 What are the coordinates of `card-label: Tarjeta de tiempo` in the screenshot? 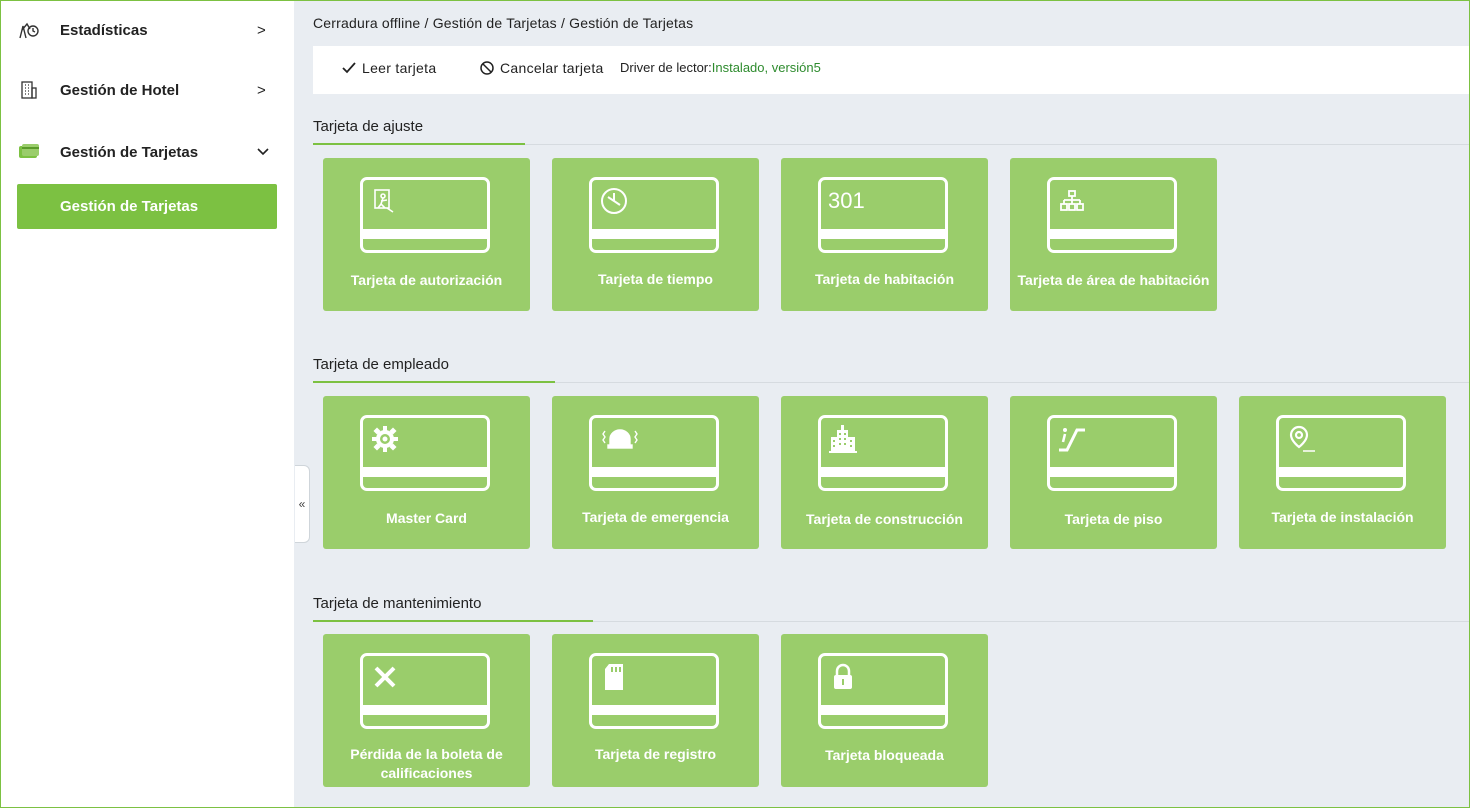 It's located at (655, 279).